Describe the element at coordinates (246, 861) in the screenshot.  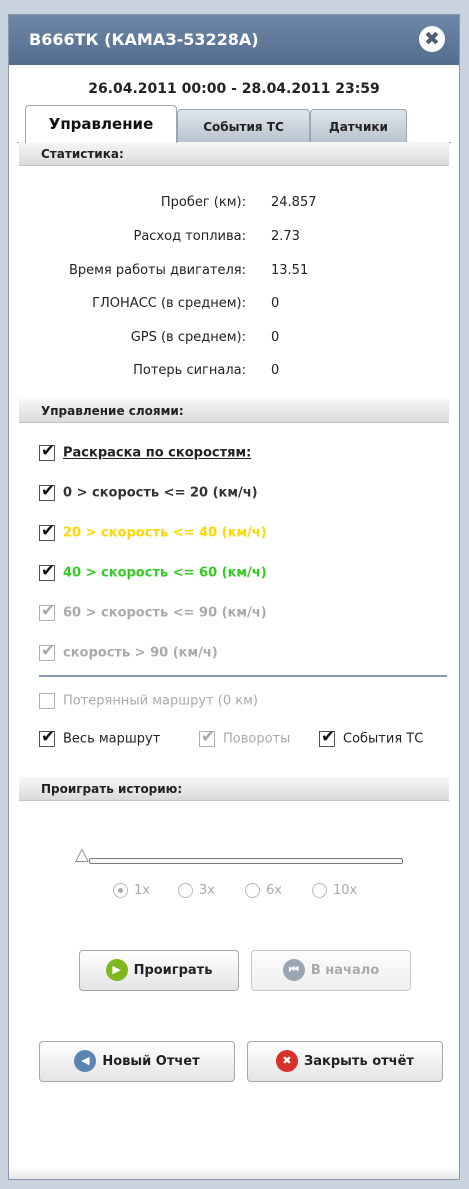
I see `playback-slider-track` at that location.